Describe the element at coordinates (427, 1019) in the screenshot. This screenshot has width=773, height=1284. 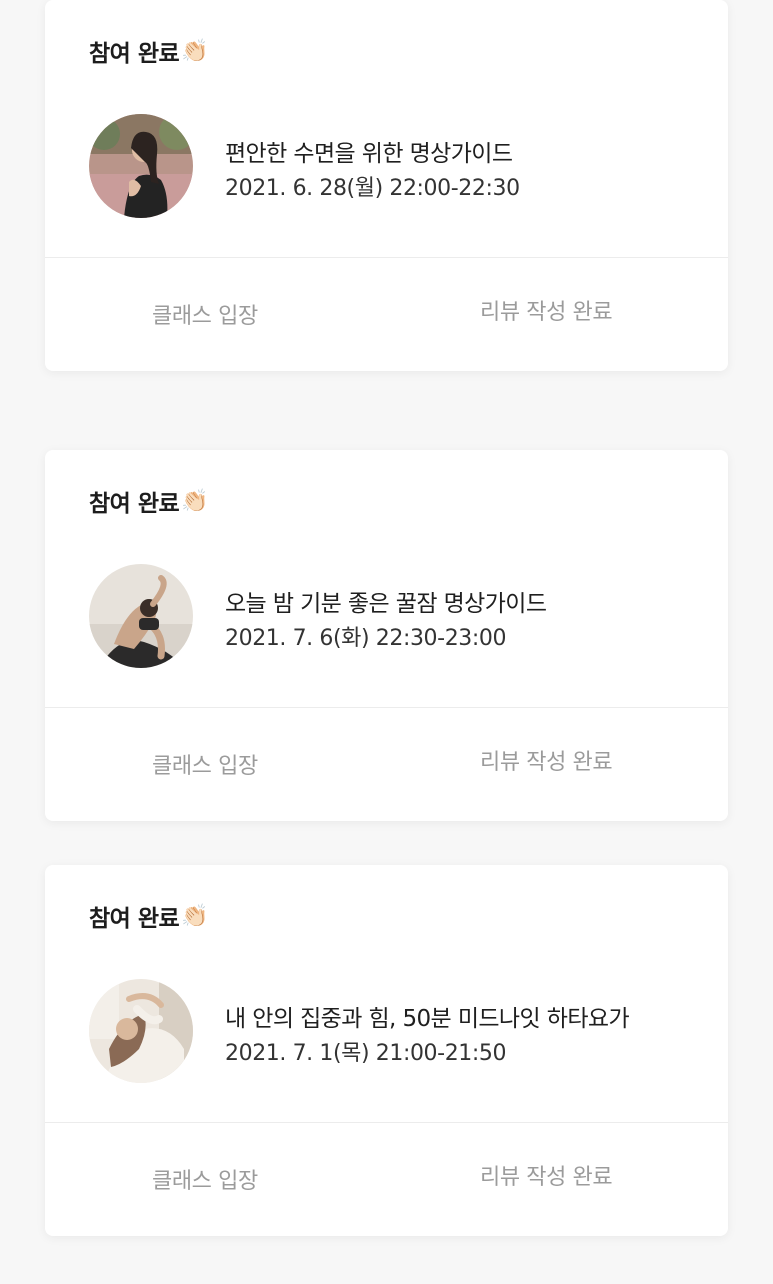
I see `class-title: 내 안의 집중과 힘, 50분 미드나잇 하타요가` at that location.